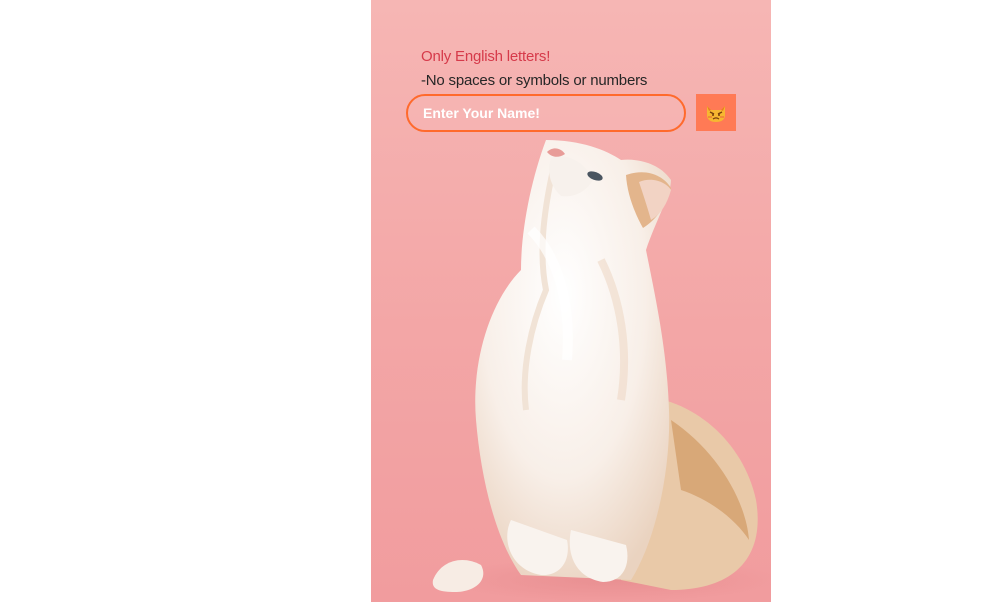 Image resolution: width=1004 pixels, height=602 pixels. I want to click on submit-button, so click(716, 112).